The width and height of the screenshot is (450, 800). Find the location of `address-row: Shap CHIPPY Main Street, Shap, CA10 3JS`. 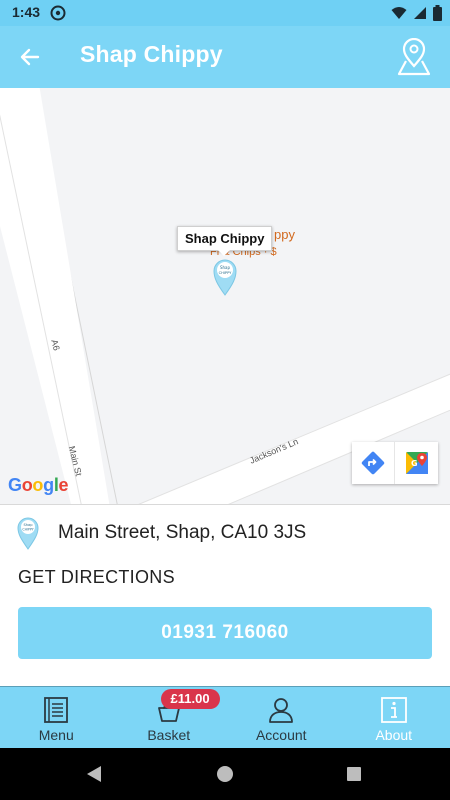

address-row: Shap CHIPPY Main Street, Shap, CA10 3JS is located at coordinates (161, 533).